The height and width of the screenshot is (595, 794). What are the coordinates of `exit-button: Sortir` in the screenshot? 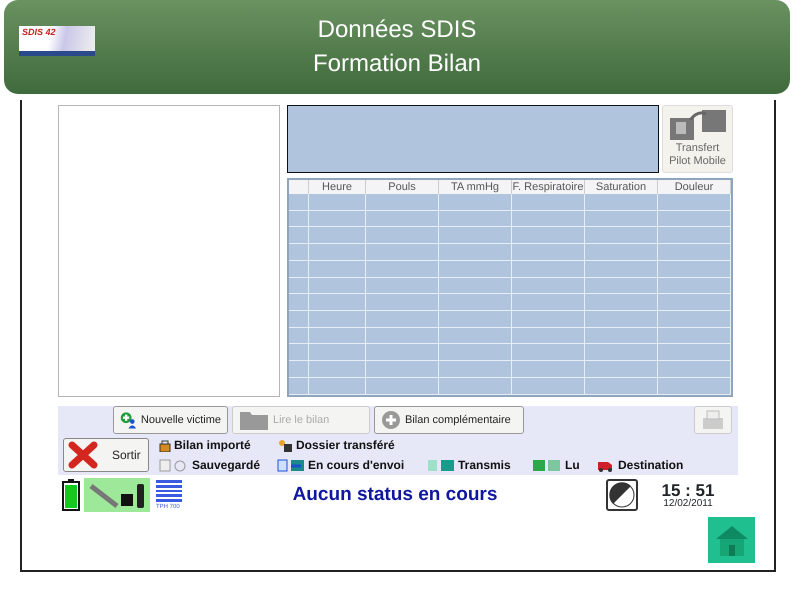 It's located at (106, 455).